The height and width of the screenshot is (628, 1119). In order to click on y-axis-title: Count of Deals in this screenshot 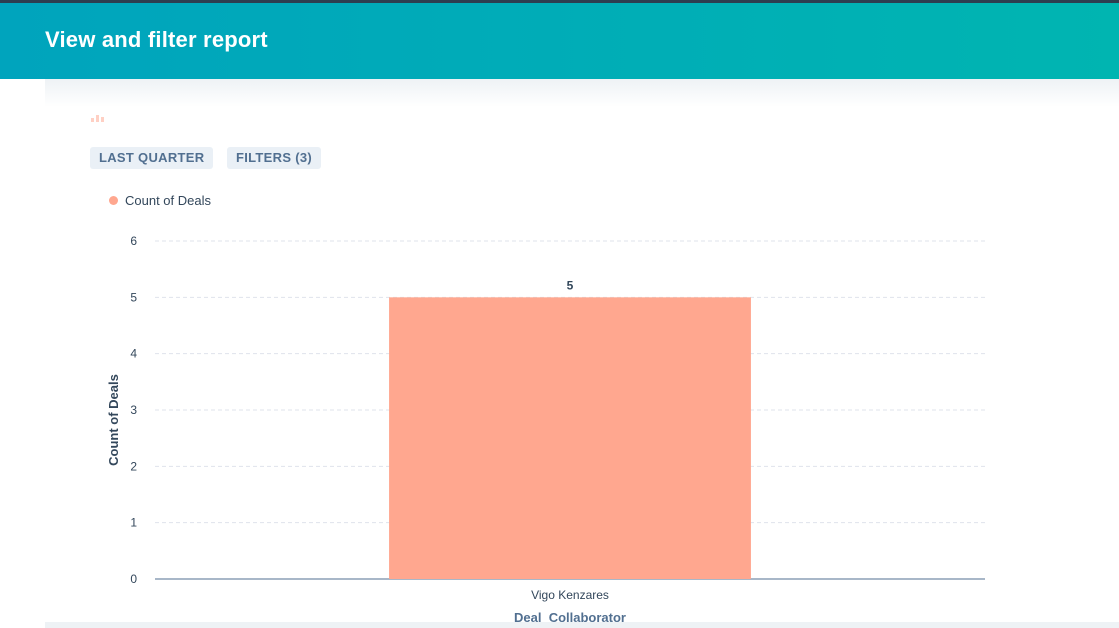, I will do `click(113, 420)`.